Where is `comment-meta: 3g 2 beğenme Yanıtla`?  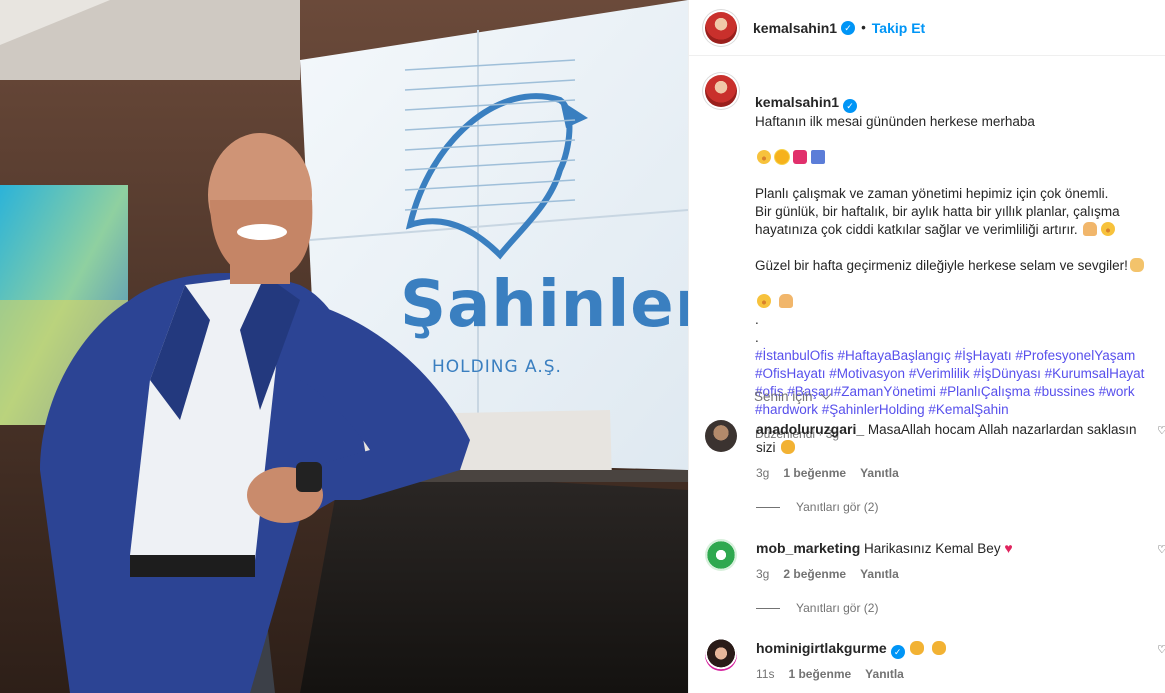
comment-meta: 3g 2 beğenme Yanıtla is located at coordinates (834, 574).